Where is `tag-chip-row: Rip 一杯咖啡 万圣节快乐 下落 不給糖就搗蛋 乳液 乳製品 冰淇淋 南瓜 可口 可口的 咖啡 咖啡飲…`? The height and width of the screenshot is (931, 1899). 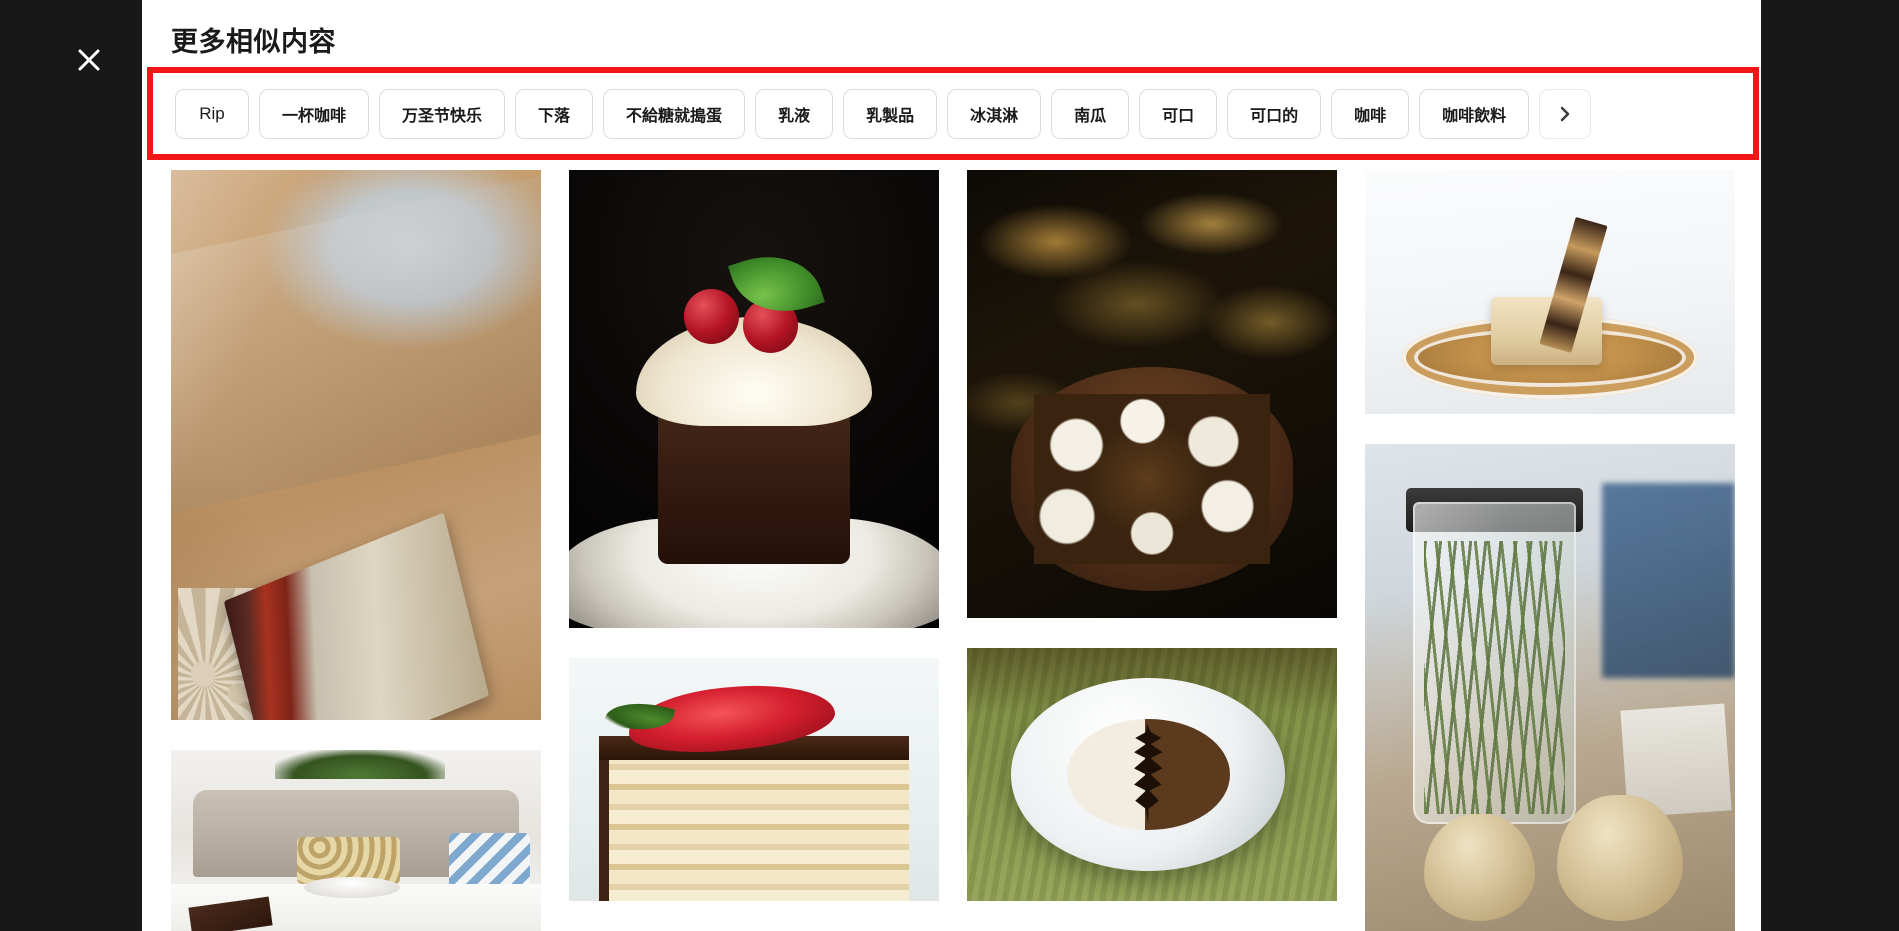
tag-chip-row: Rip 一杯咖啡 万圣节快乐 下落 不給糖就搗蛋 乳液 乳製品 冰淇淋 南瓜 可口 可口的 咖啡 咖啡飲… is located at coordinates (953, 113).